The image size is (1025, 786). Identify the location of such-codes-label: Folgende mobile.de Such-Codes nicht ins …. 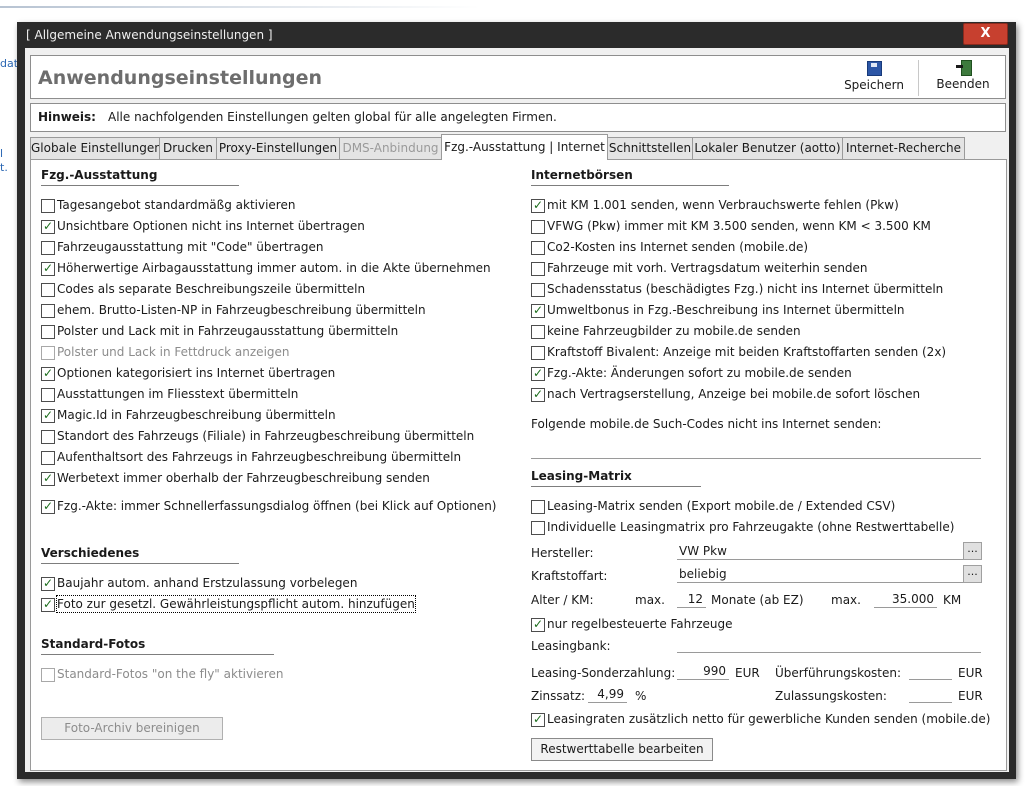
(706, 424).